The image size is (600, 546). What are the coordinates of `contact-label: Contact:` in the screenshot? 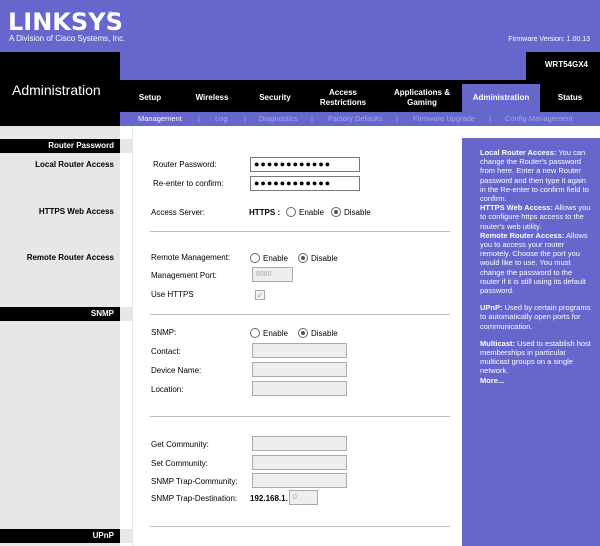 It's located at (166, 351).